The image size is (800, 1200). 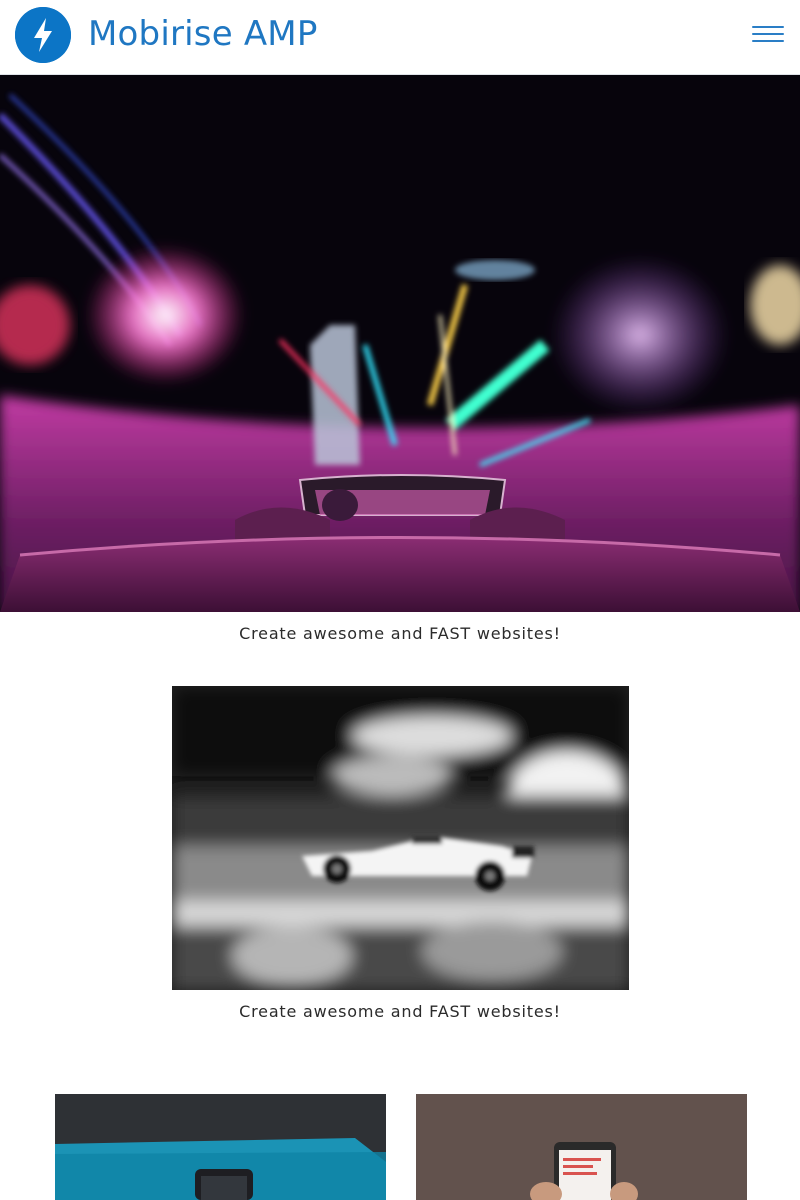 What do you see at coordinates (400, 838) in the screenshot?
I see `race-car-image` at bounding box center [400, 838].